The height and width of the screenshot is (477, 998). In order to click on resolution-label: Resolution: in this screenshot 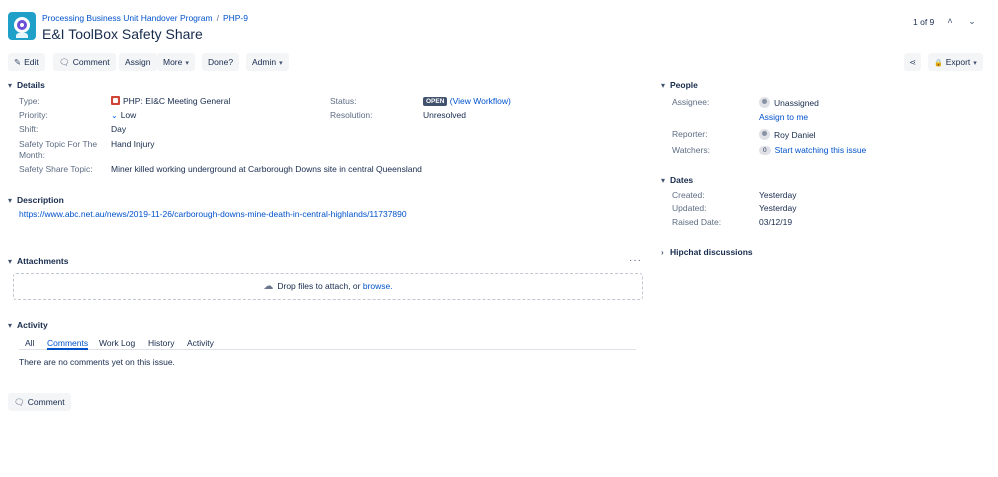, I will do `click(351, 115)`.